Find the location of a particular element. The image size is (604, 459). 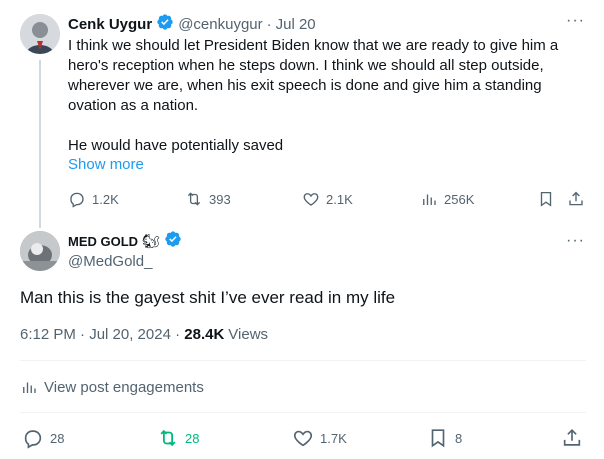

views-button: 256K is located at coordinates (447, 199).